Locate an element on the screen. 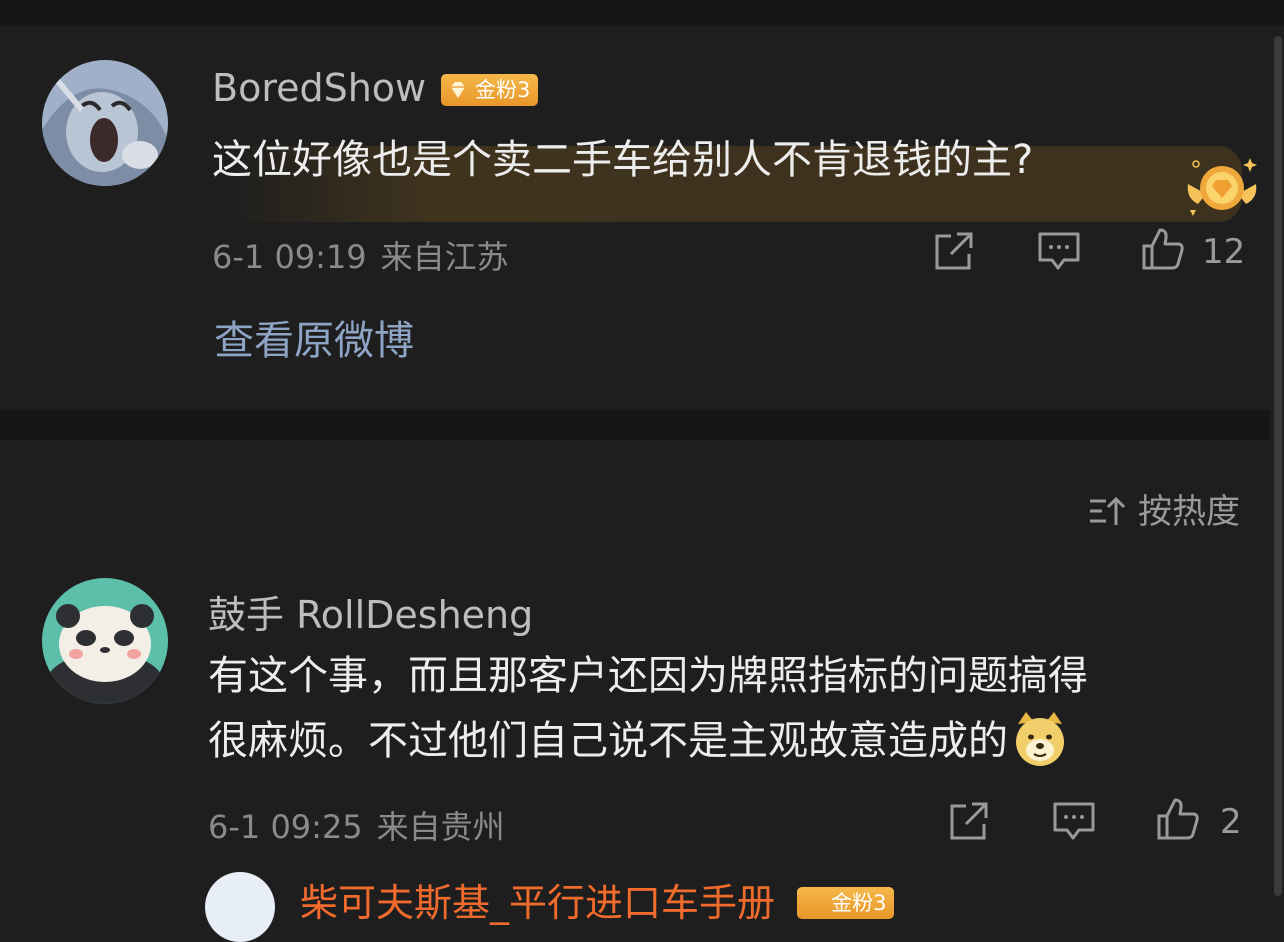 This screenshot has height=942, width=1284. next-comment-header: 柴可夫斯基_平行进口车手册 金粉3 is located at coordinates (597, 899).